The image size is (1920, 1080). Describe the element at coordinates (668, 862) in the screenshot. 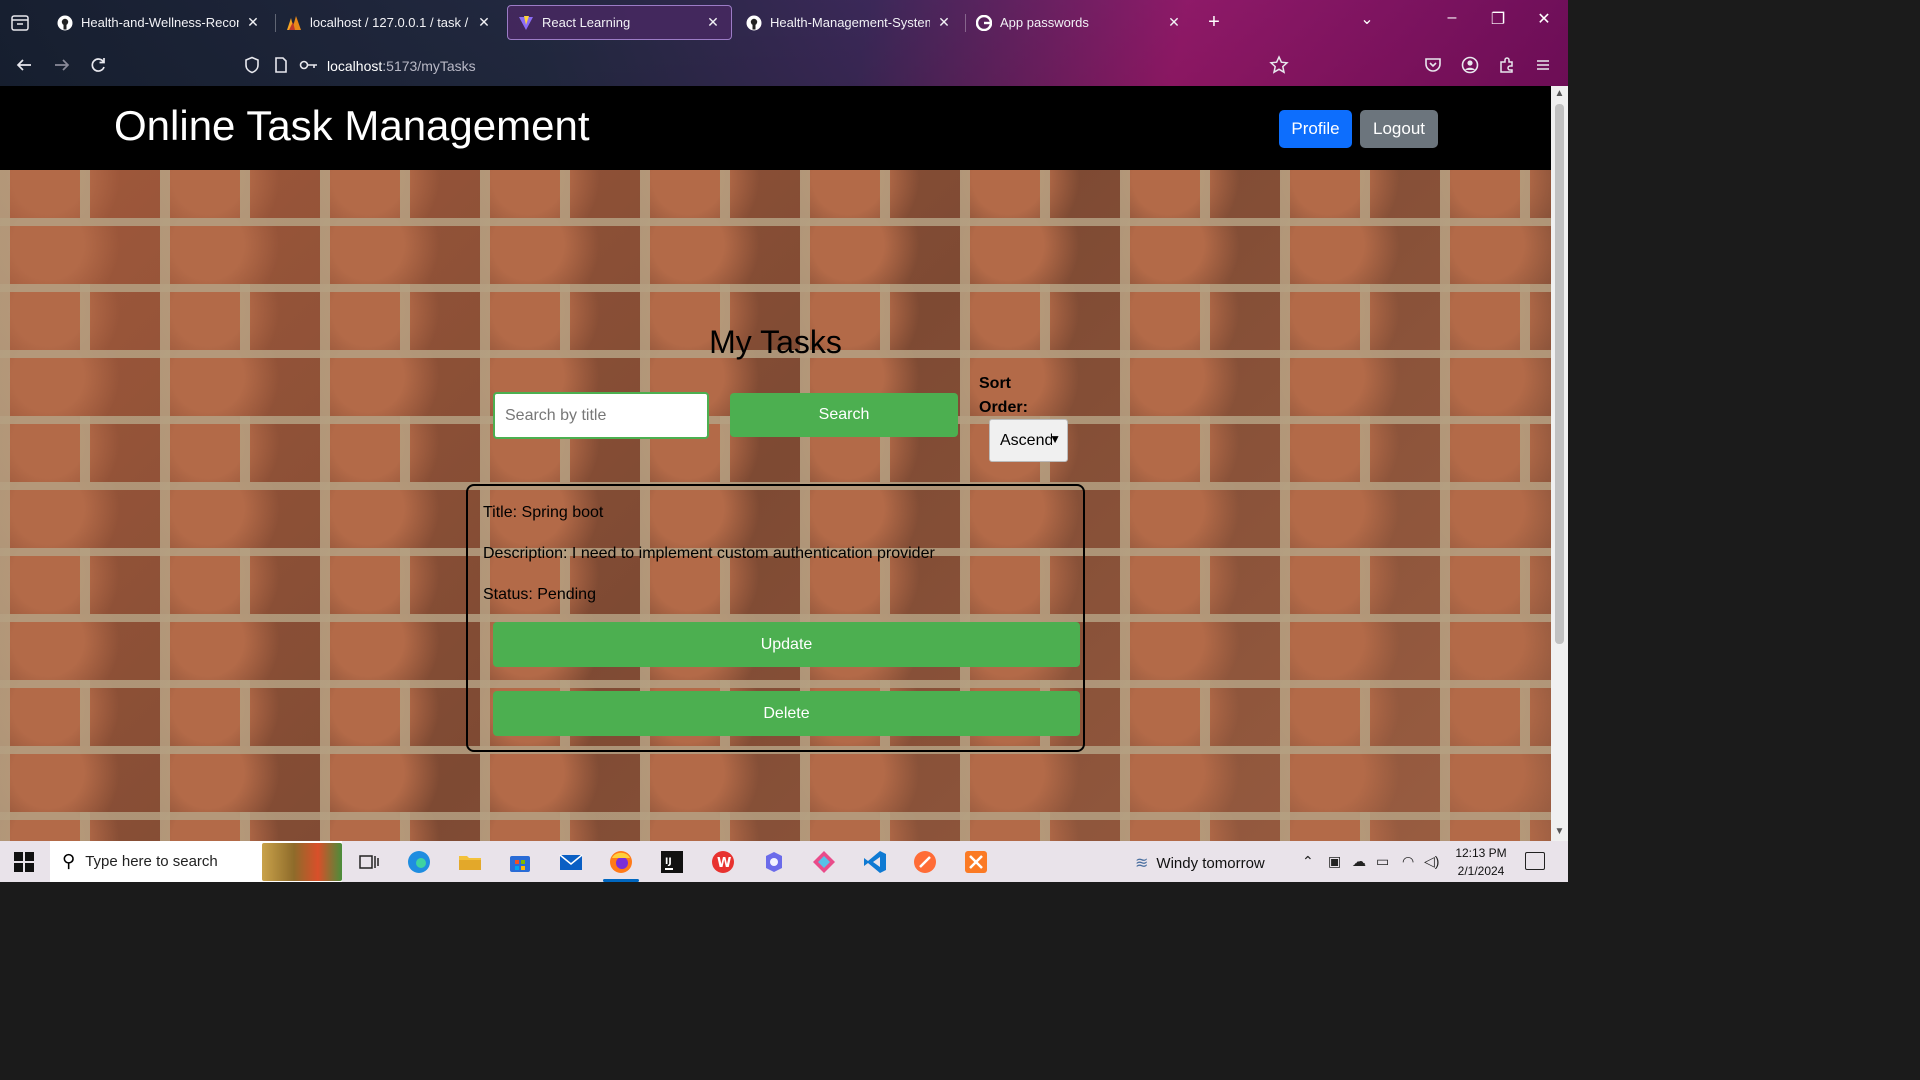

I see `svg-text: IJ` at that location.